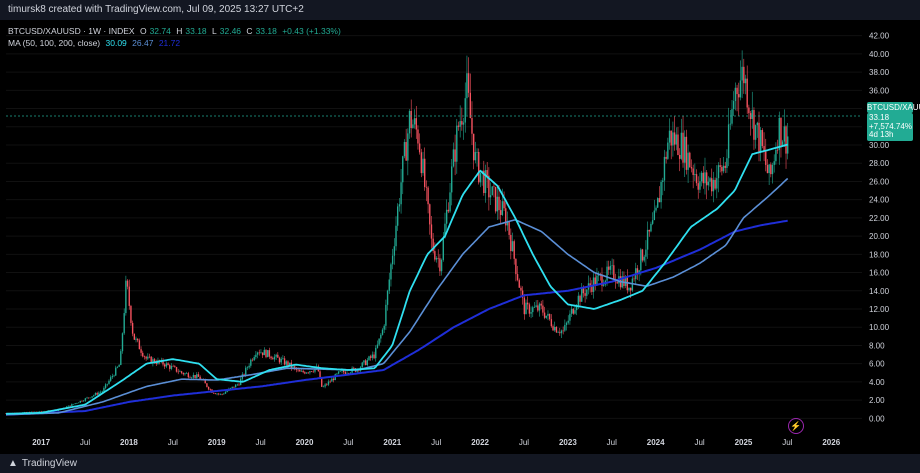 The image size is (920, 473). Describe the element at coordinates (879, 291) in the screenshot. I see `y-tick-label: 14.00` at that location.